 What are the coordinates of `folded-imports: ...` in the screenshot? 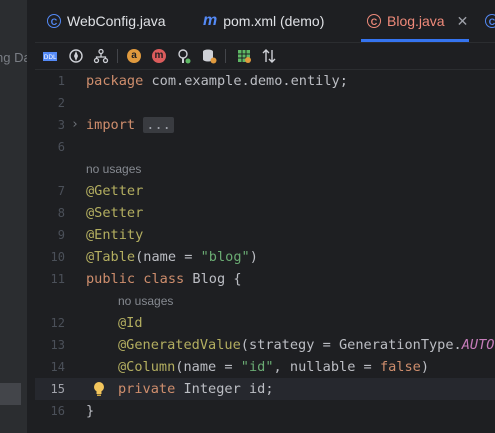 It's located at (158, 125).